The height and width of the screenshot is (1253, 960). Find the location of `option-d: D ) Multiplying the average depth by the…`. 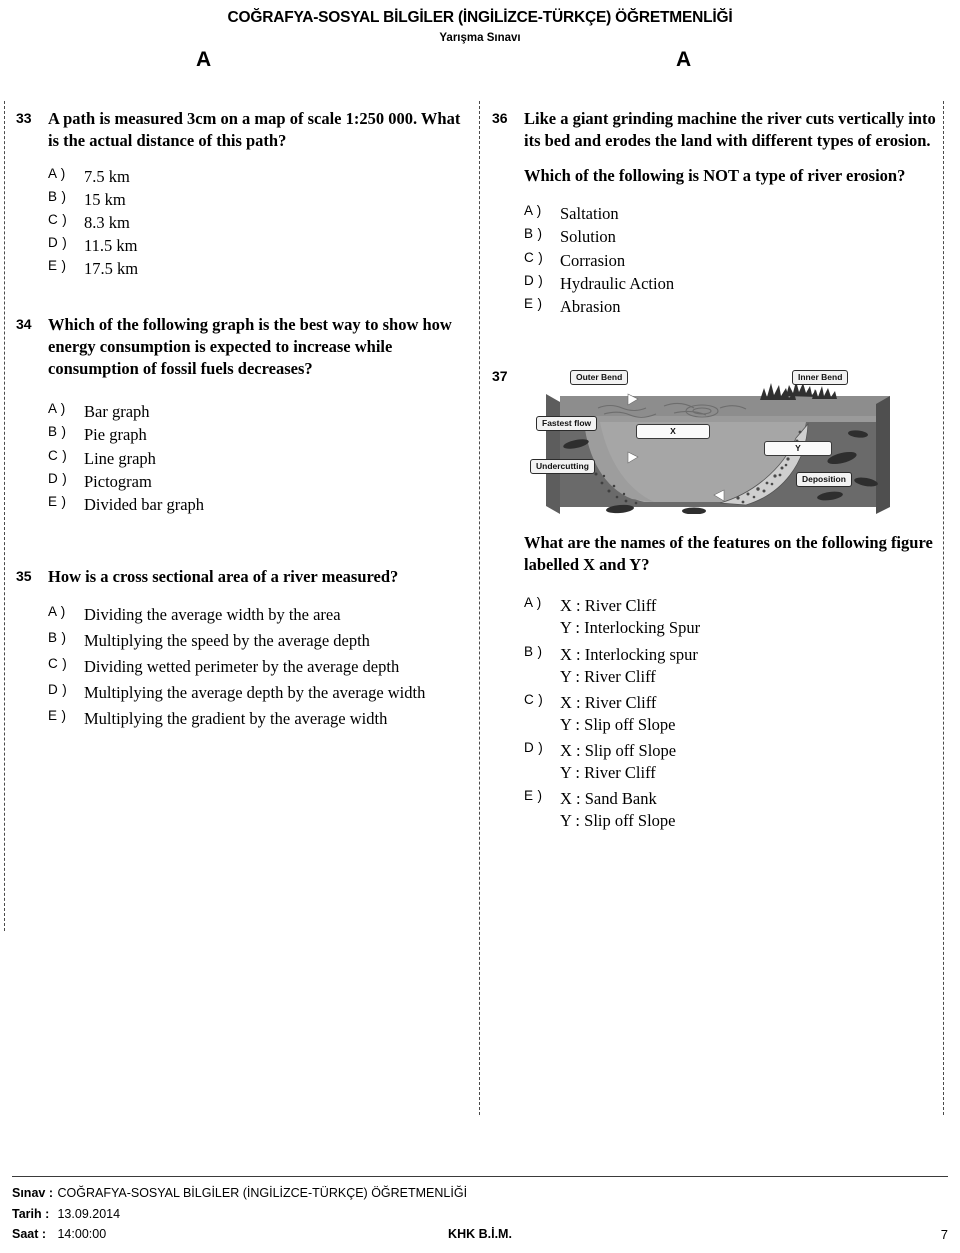

option-d: D ) Multiplying the average depth by the… is located at coordinates (258, 693).